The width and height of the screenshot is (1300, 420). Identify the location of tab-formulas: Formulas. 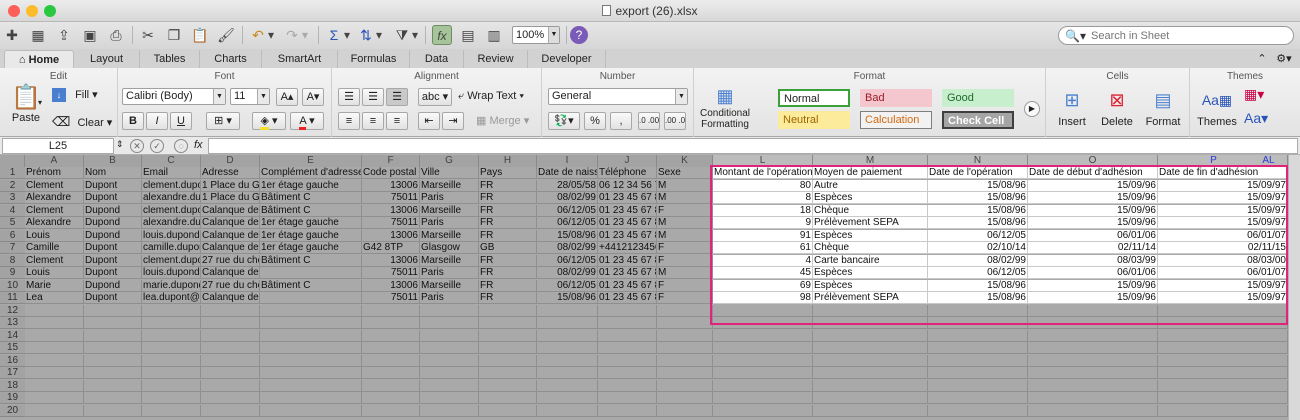
(374, 59).